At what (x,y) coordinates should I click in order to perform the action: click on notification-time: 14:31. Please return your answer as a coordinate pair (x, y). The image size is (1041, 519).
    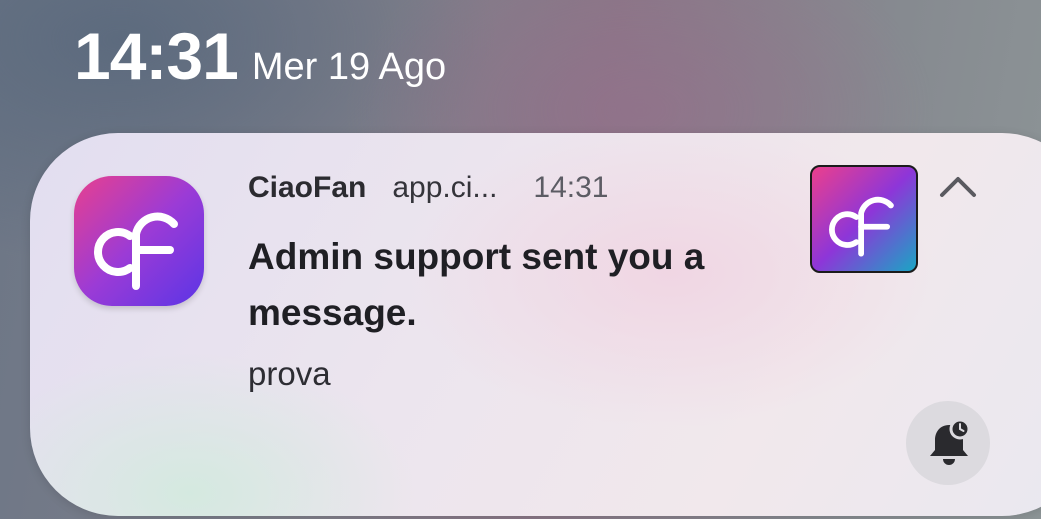
    Looking at the image, I should click on (571, 187).